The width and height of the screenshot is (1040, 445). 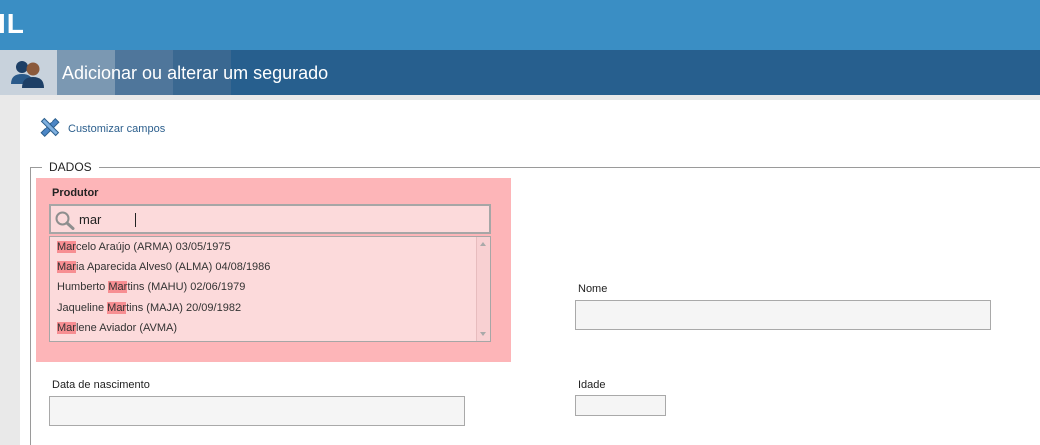 I want to click on suggestion-text: ia Aparecida Alves0 (ALMA) 04/08/1986, so click(x=173, y=267).